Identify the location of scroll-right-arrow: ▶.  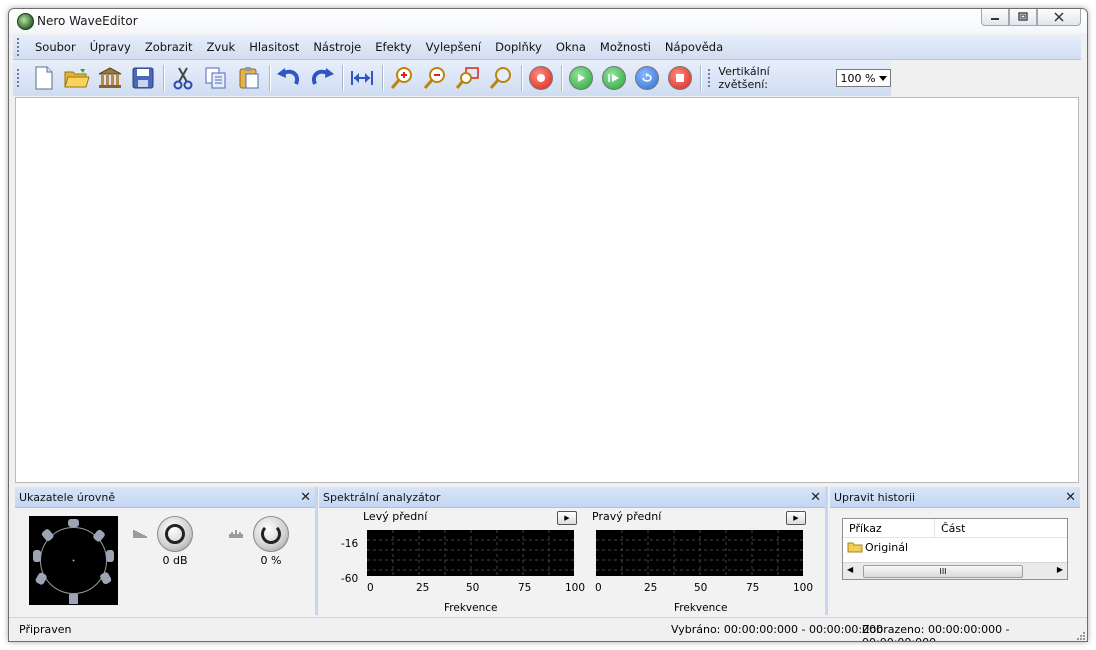
(1060, 569).